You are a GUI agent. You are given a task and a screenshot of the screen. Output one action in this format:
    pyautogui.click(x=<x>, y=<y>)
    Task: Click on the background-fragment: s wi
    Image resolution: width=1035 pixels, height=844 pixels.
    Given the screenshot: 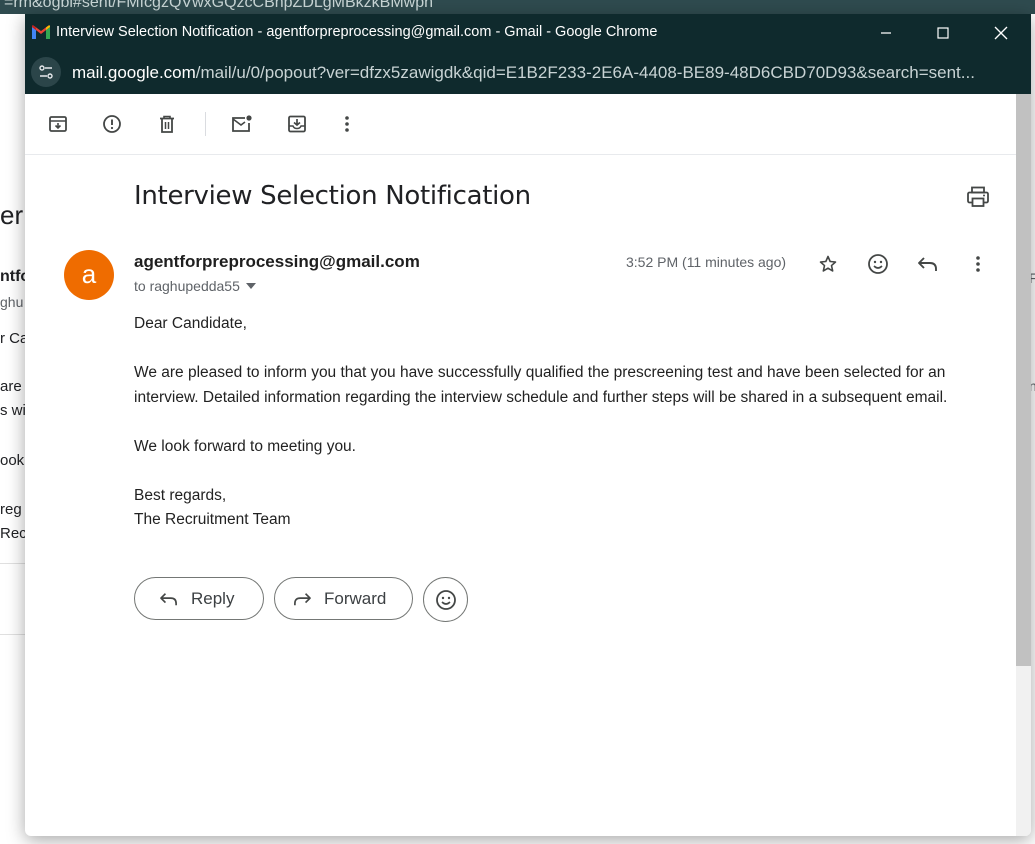 What is the action you would take?
    pyautogui.click(x=13, y=410)
    